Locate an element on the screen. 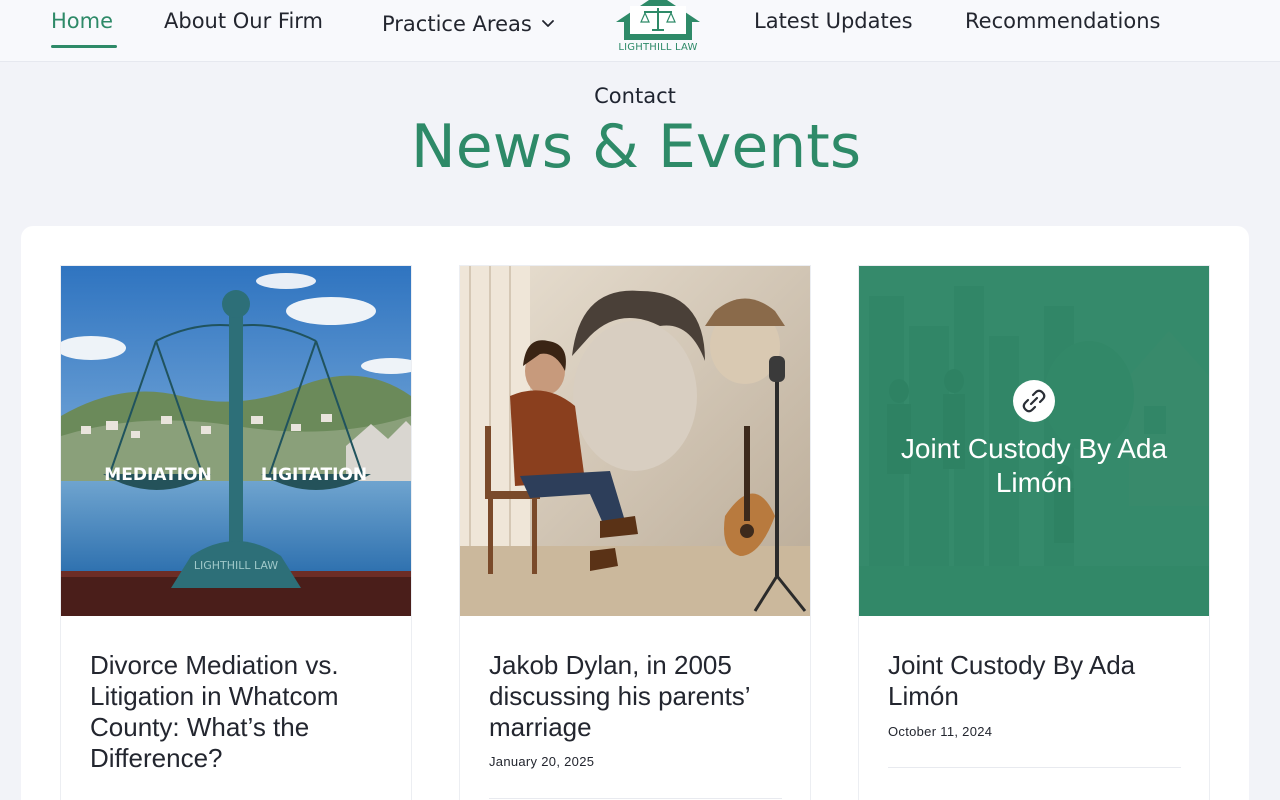 The height and width of the screenshot is (800, 1280). musician-portrait-illustration is located at coordinates (635, 441).